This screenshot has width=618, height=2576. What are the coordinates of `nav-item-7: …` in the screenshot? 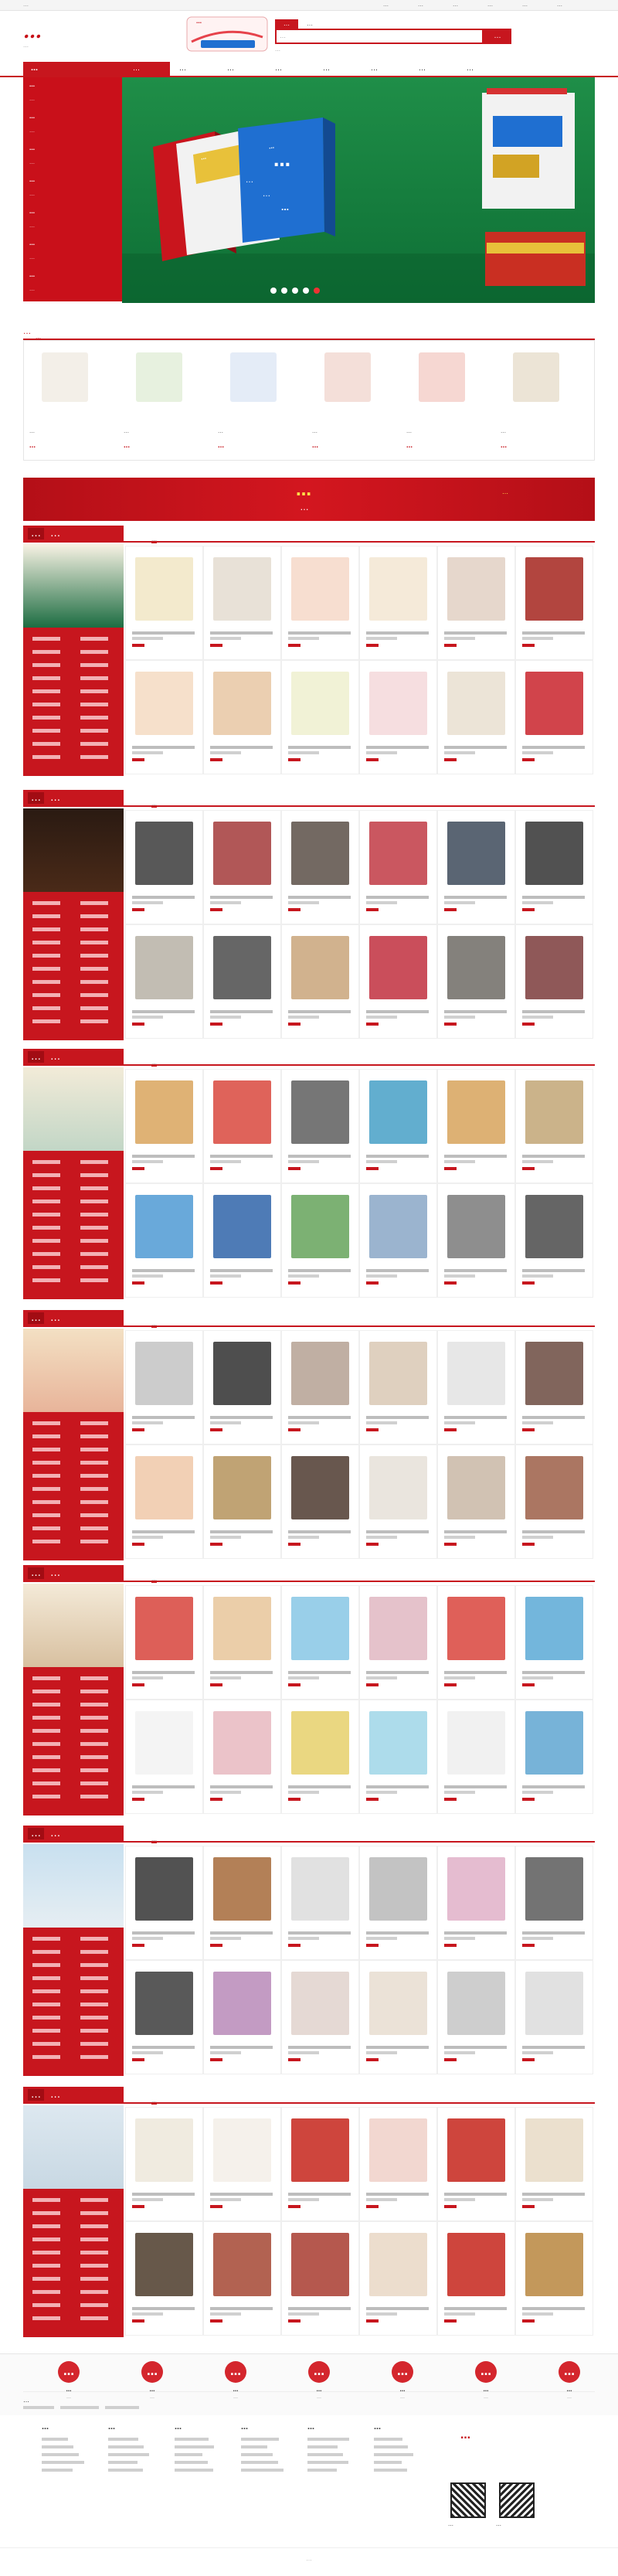 It's located at (422, 69).